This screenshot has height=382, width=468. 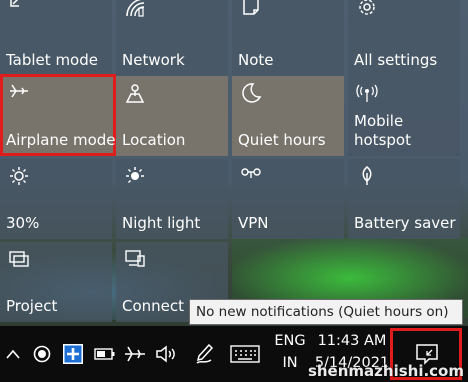 What do you see at coordinates (385, 371) in the screenshot?
I see `watermark: shenmazhishi.com` at bounding box center [385, 371].